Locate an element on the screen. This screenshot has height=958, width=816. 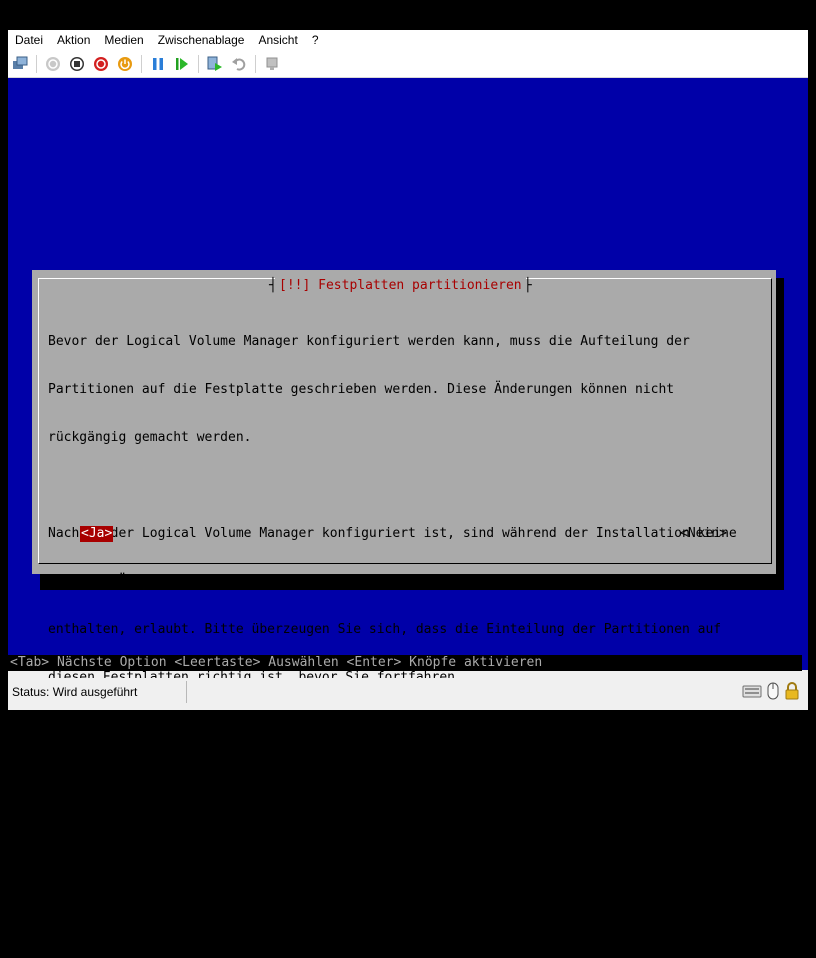
menu-medien: Medien is located at coordinates (123, 40).